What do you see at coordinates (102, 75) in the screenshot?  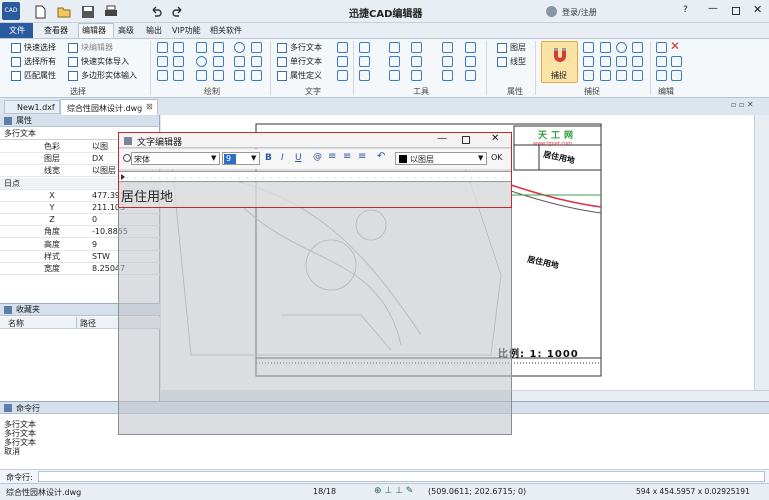 I see `polygon-entity-input-button: 多边形实体输入` at bounding box center [102, 75].